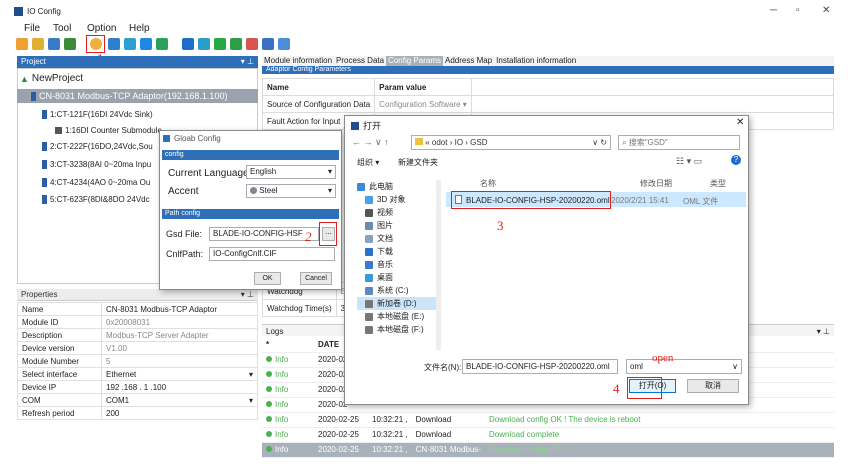 The image size is (865, 464). I want to click on help-icon: ?, so click(736, 160).